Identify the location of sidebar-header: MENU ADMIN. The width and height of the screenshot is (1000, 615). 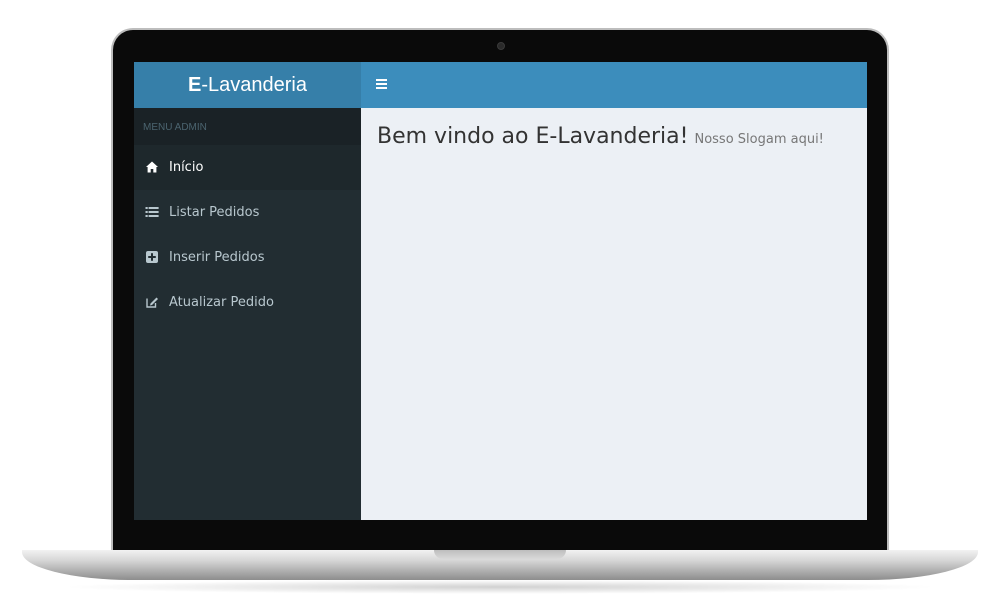
(247, 126).